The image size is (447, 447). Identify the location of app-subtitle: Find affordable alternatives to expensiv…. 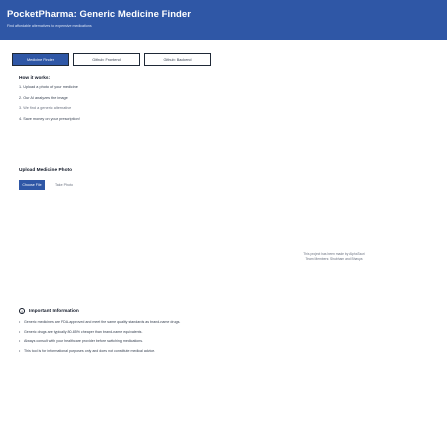
(49, 26).